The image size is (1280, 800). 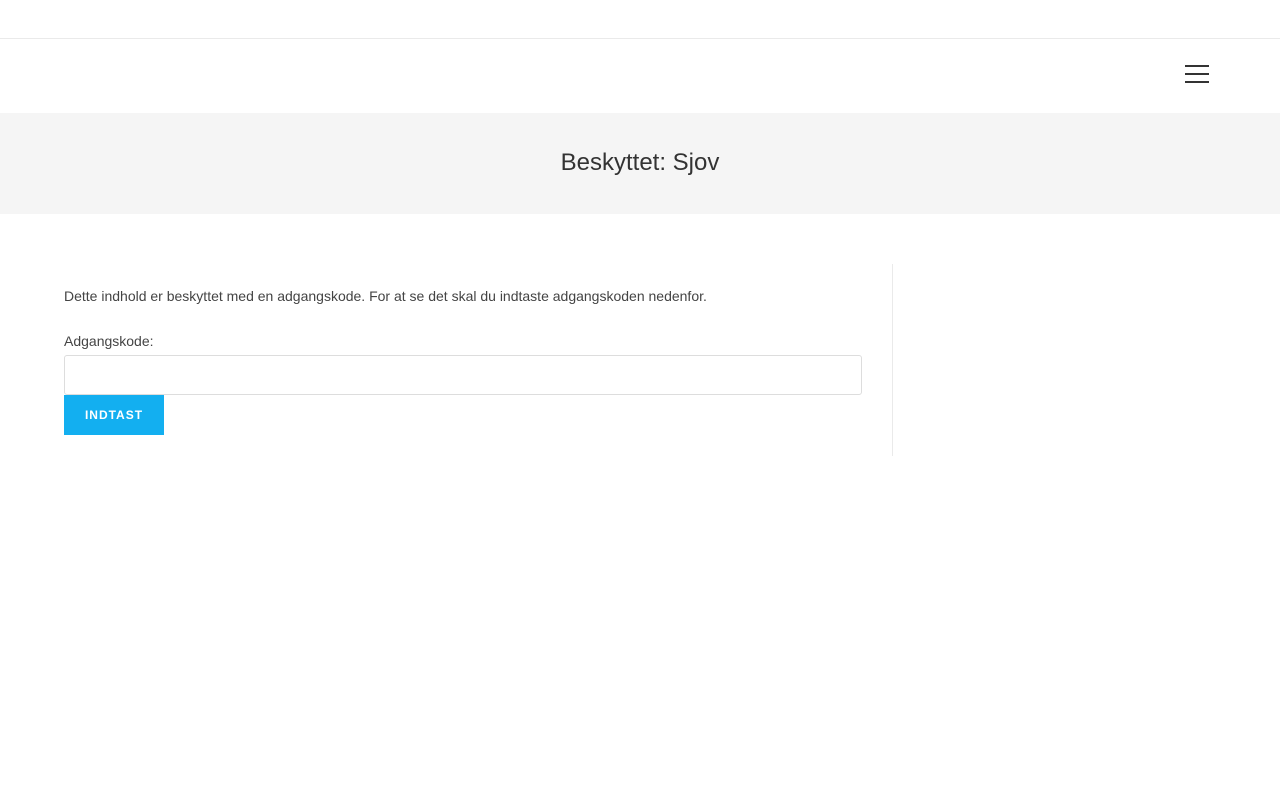 What do you see at coordinates (463, 375) in the screenshot?
I see `password-input` at bounding box center [463, 375].